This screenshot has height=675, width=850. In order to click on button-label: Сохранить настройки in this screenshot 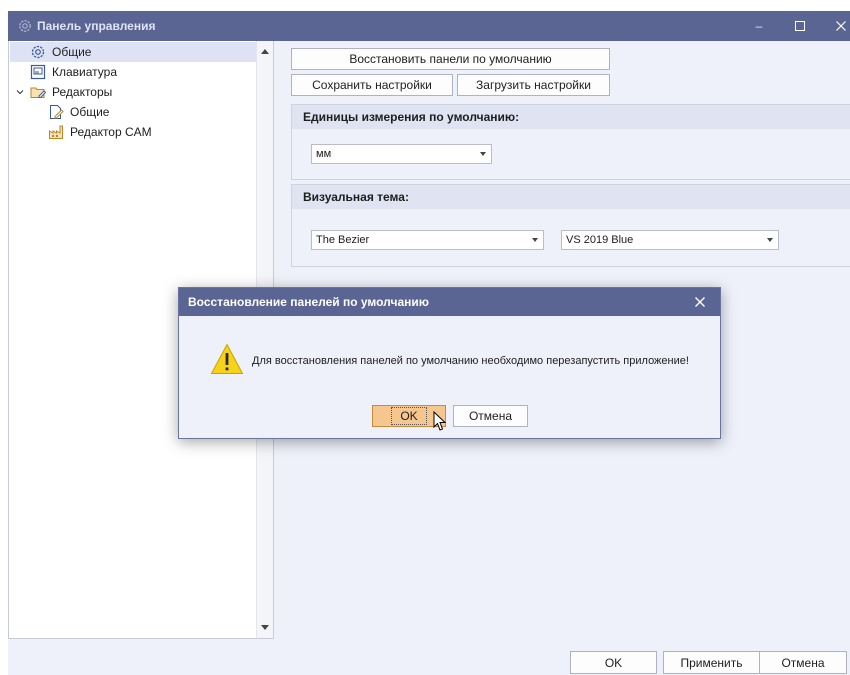, I will do `click(372, 85)`.